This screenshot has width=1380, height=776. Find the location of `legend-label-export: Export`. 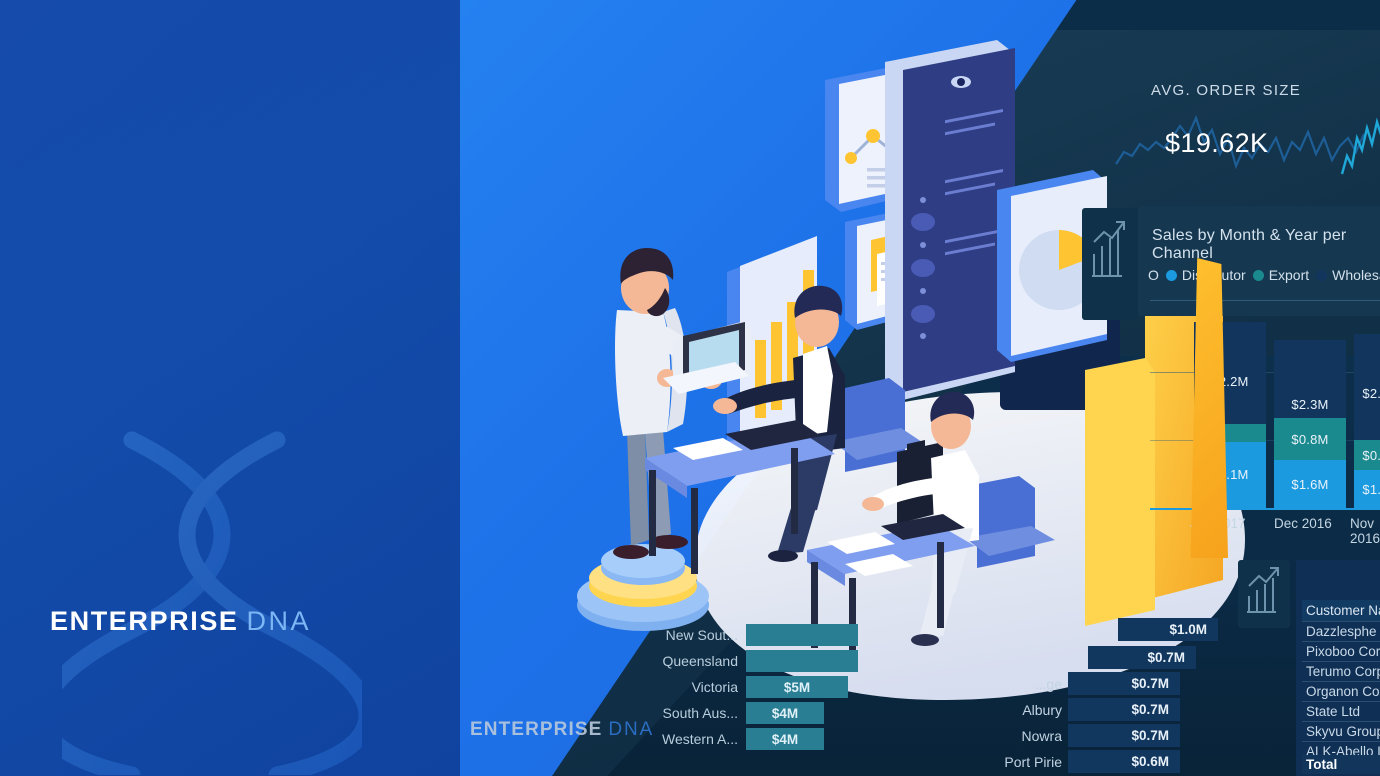

legend-label-export: Export is located at coordinates (1289, 275).